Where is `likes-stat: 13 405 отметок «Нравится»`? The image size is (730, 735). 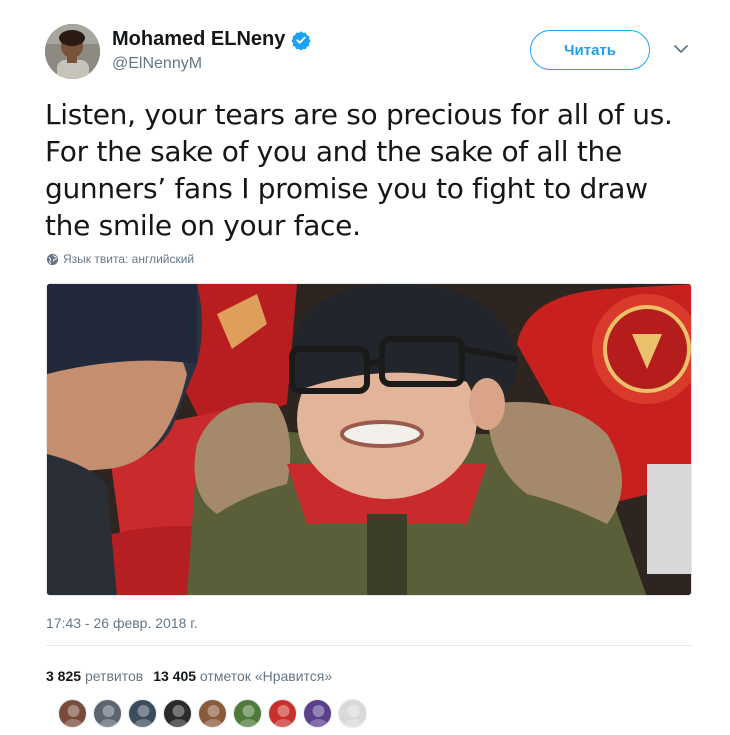 likes-stat: 13 405 отметок «Нравится» is located at coordinates (242, 676).